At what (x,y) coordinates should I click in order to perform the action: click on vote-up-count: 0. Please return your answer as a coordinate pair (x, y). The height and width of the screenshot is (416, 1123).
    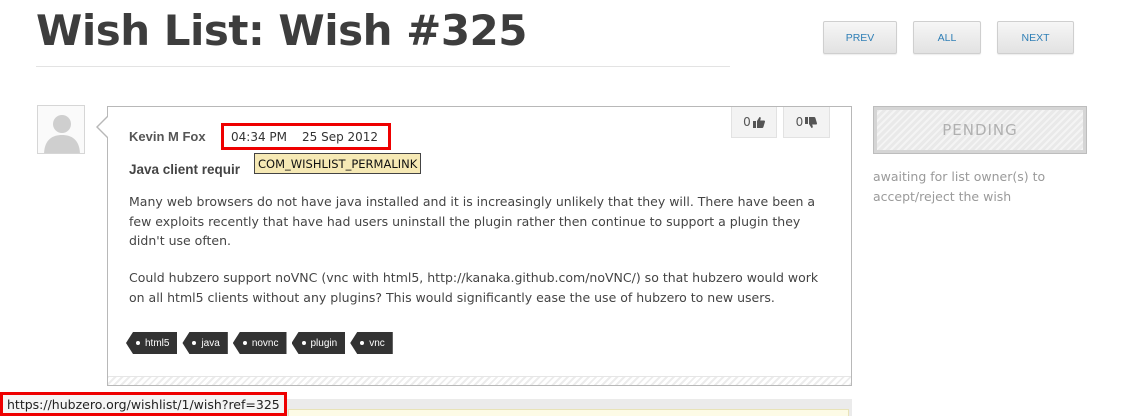
    Looking at the image, I should click on (747, 122).